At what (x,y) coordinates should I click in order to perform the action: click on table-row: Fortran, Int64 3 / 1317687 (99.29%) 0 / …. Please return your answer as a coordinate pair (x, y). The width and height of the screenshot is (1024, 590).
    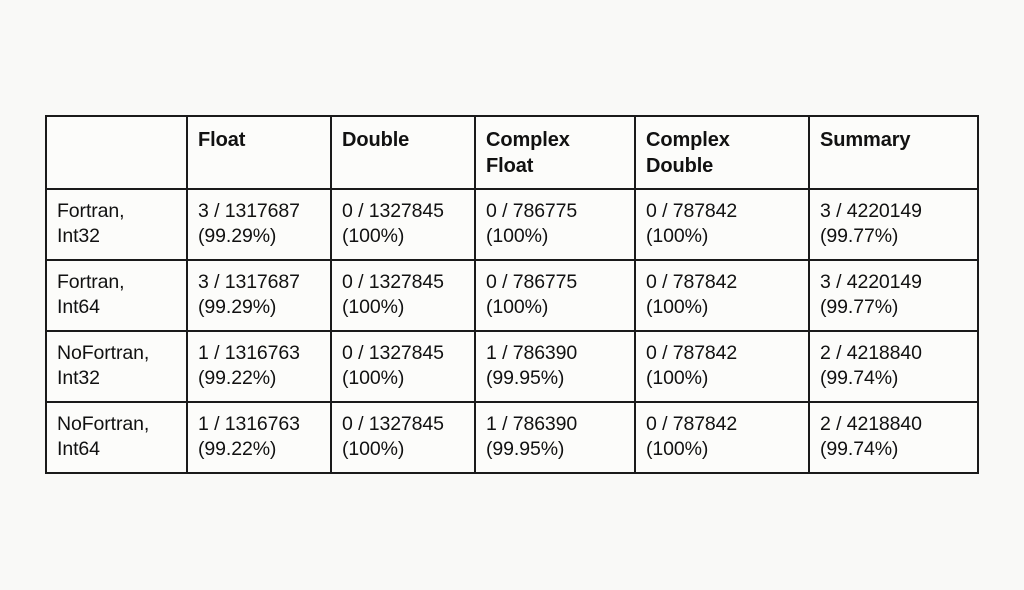
    Looking at the image, I should click on (512, 295).